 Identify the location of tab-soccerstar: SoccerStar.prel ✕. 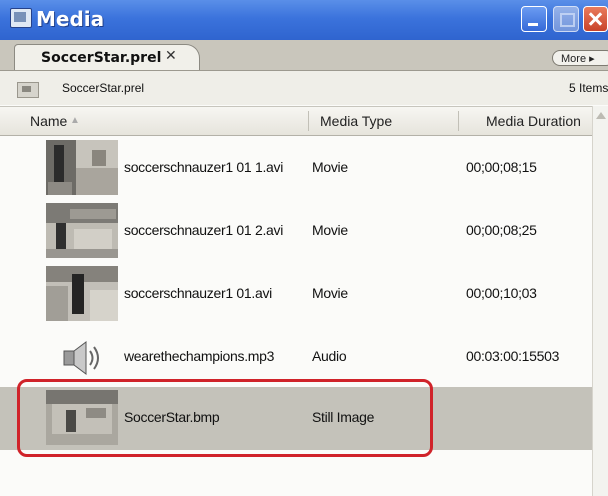
(107, 57).